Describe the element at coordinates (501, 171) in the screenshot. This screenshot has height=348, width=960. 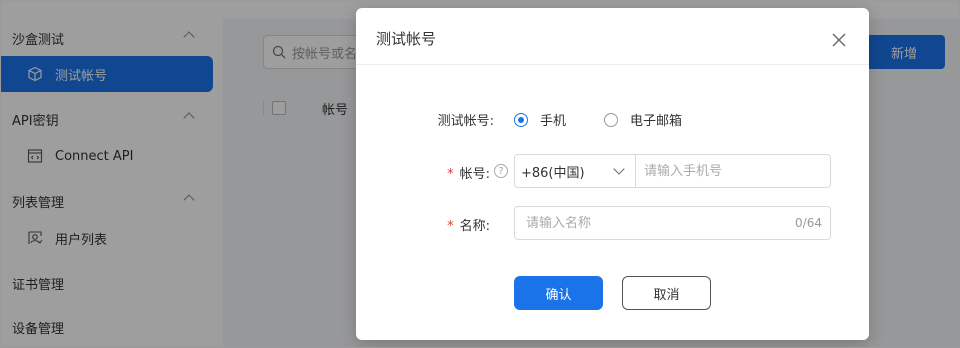
I see `help-icon: ?` at that location.